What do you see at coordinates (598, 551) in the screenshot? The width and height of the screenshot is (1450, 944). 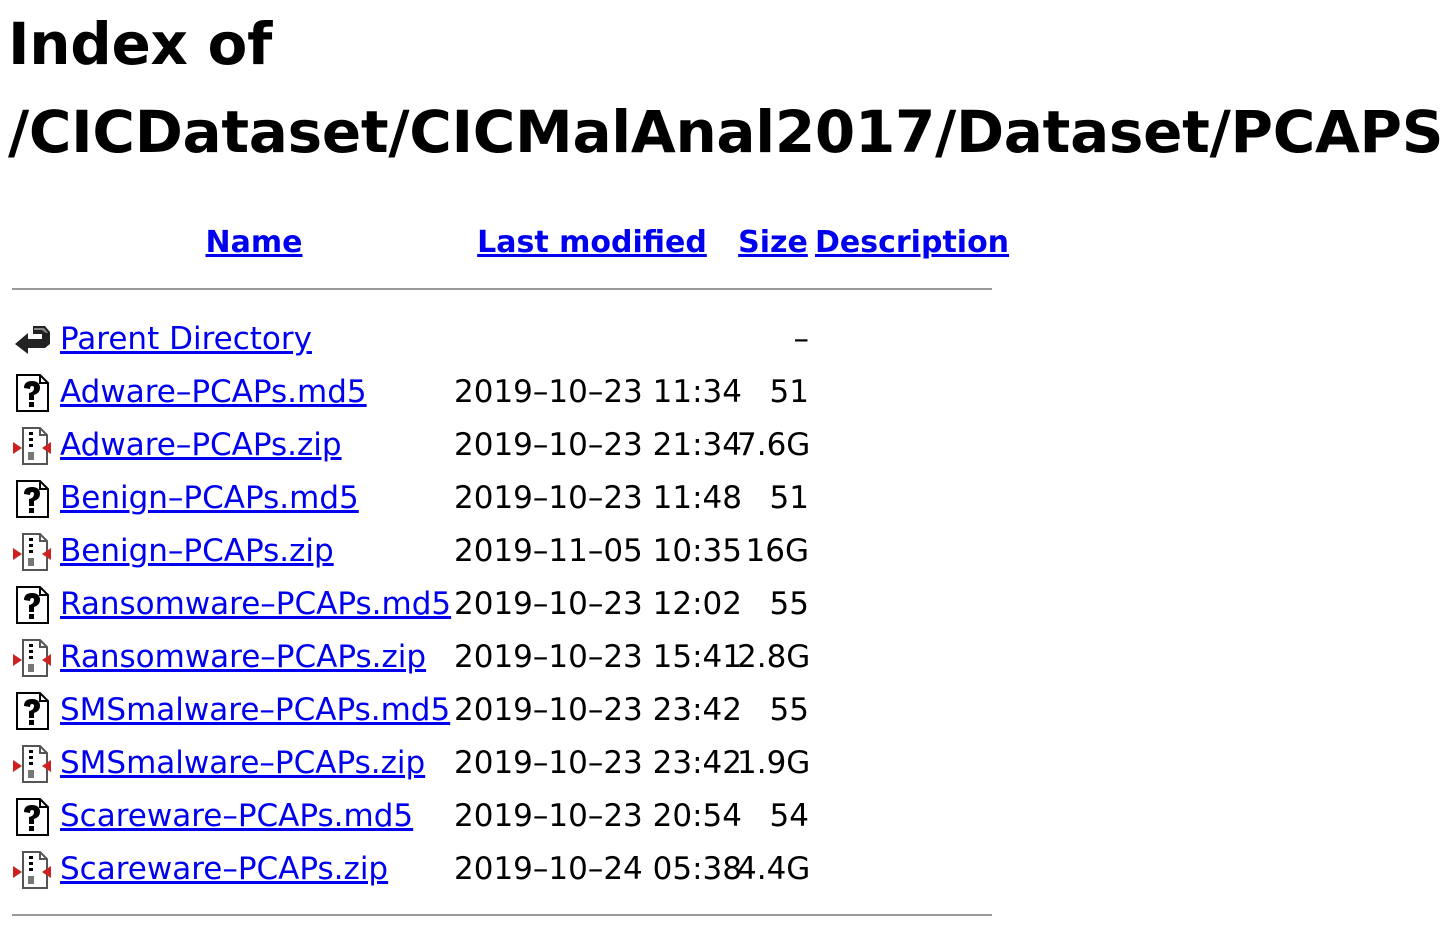 I see `last-modified-cell: 2019–11–05 10:35` at bounding box center [598, 551].